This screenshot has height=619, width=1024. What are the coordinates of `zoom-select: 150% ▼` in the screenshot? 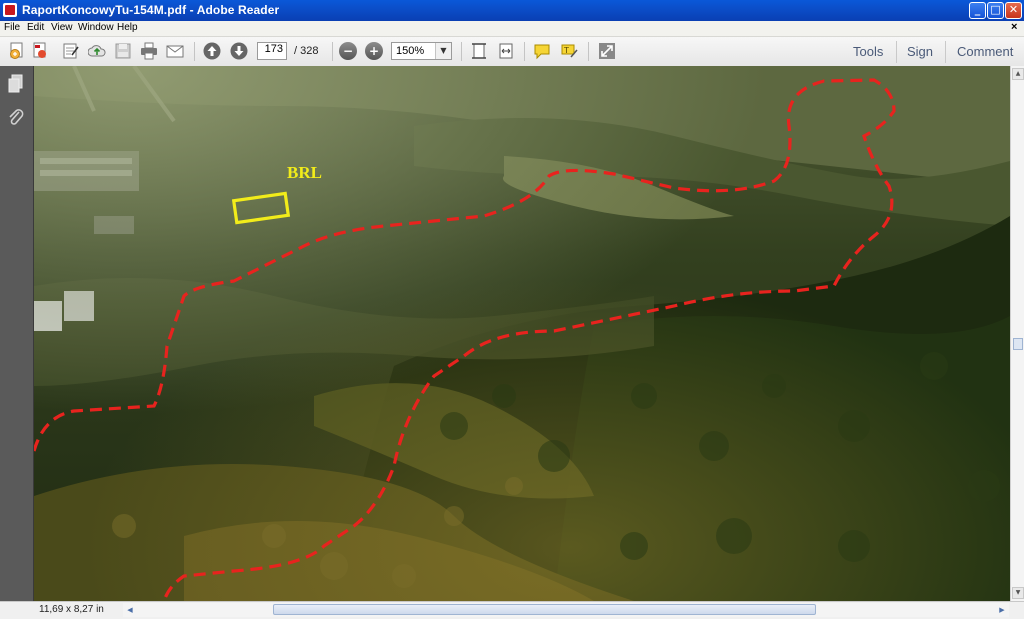 It's located at (421, 51).